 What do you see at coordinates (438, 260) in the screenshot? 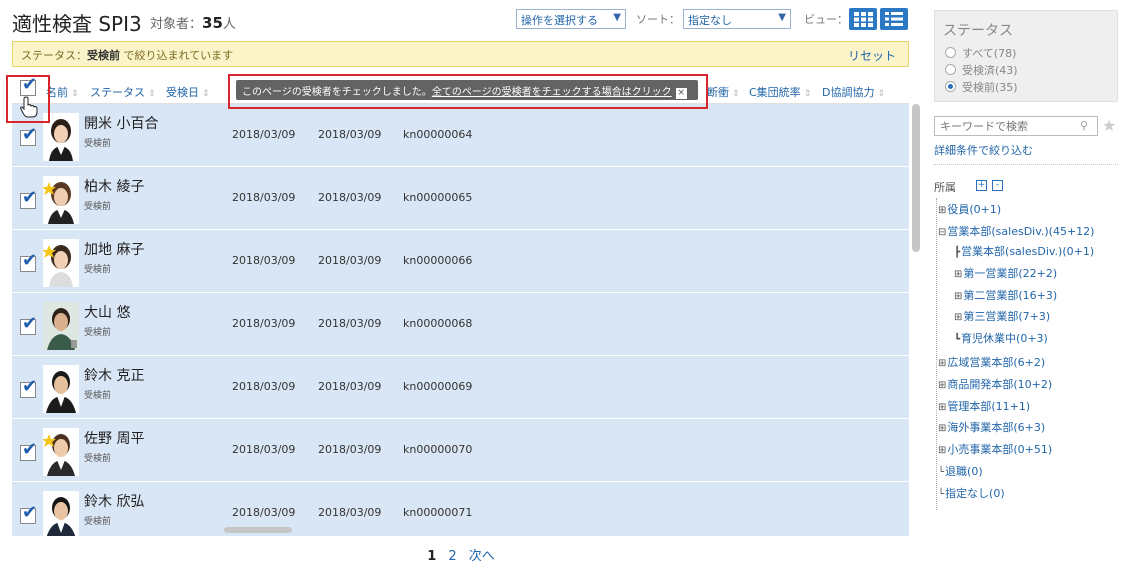
I see `row-code: kn00000066` at bounding box center [438, 260].